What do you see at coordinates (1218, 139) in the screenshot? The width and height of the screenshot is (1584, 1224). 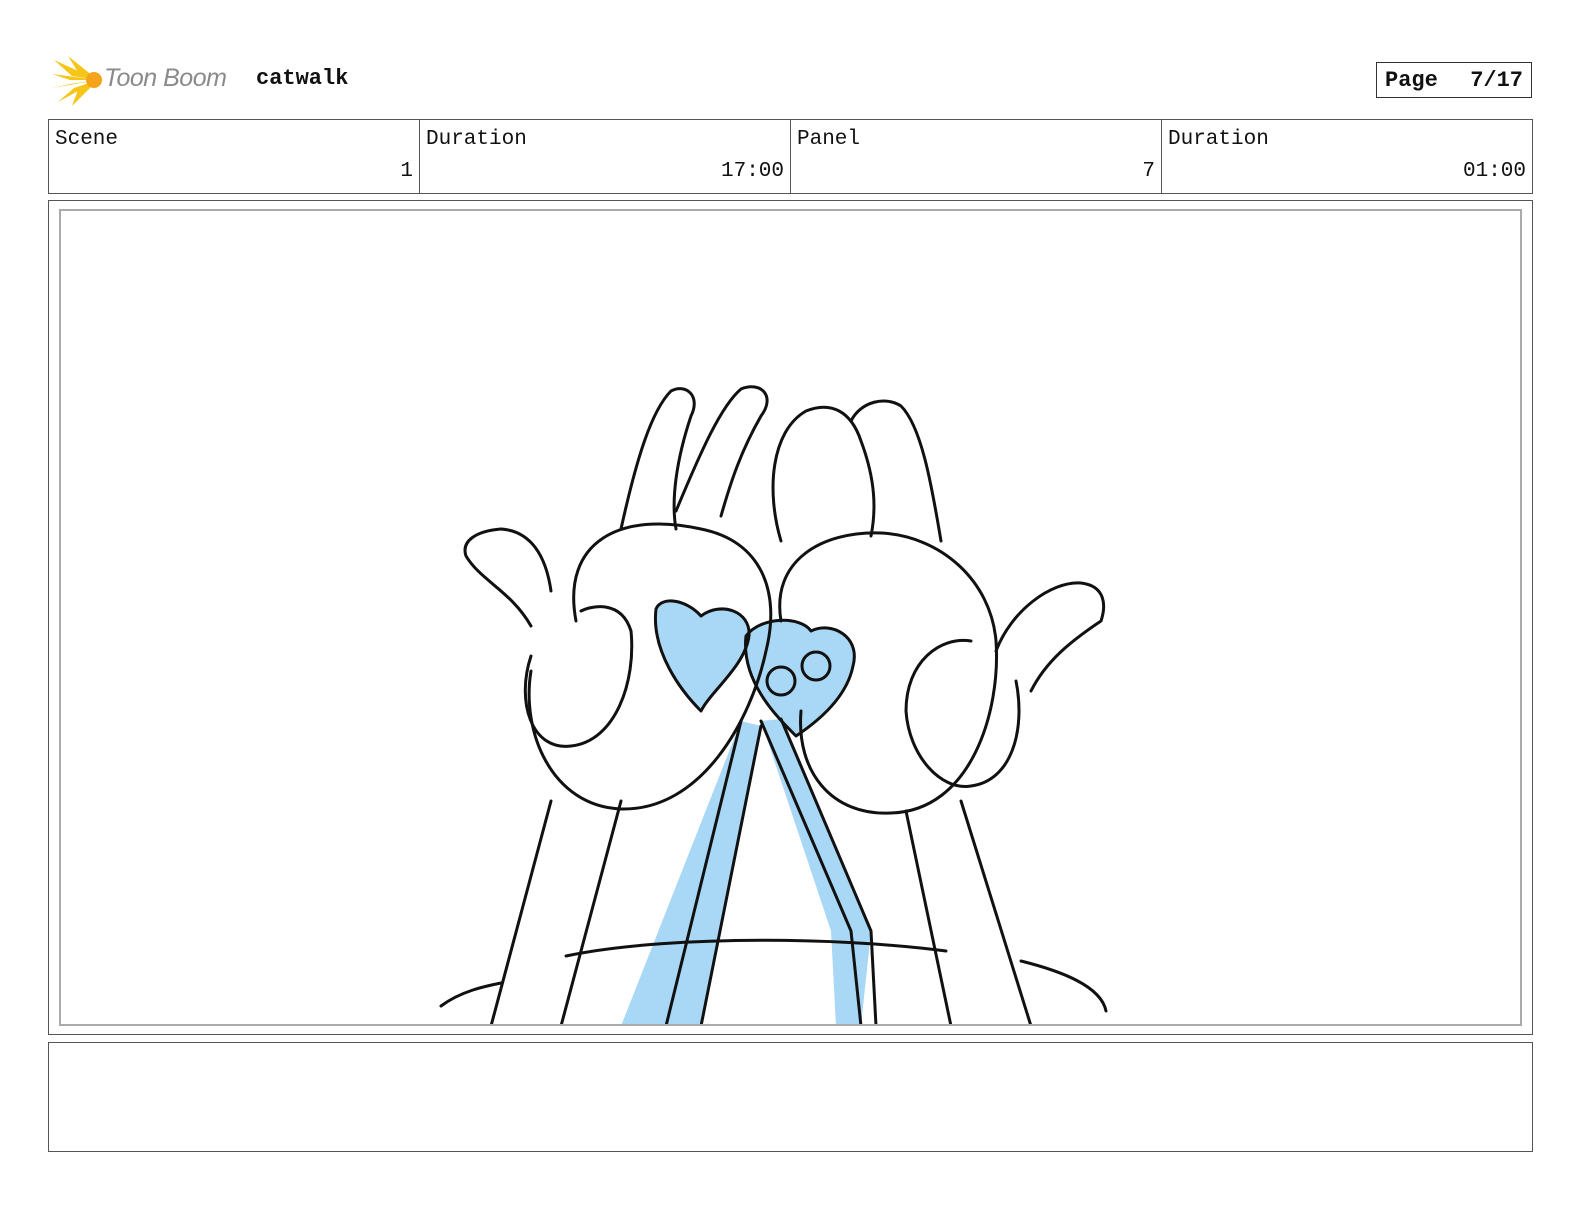 I see `panel-duration-label: Duration` at bounding box center [1218, 139].